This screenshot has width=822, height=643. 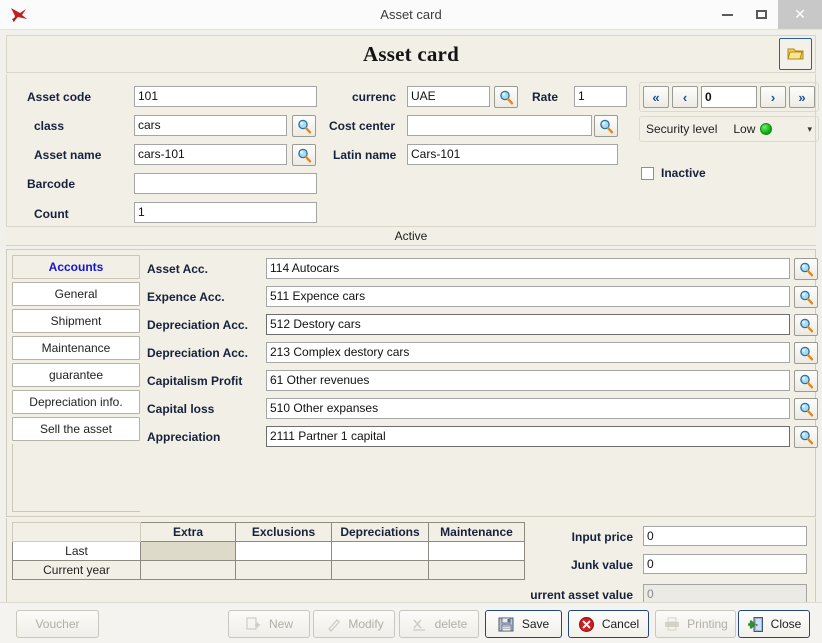 I want to click on junk-value-input: 0, so click(x=725, y=564).